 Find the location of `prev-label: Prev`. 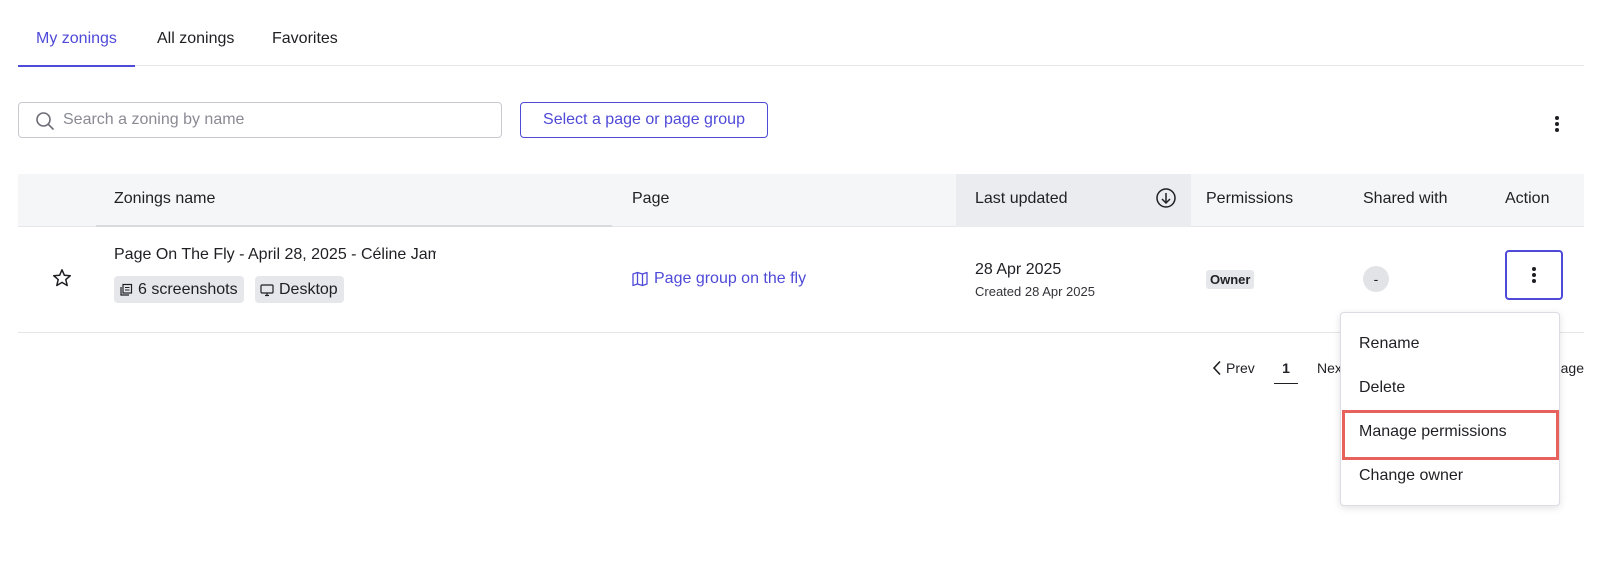

prev-label: Prev is located at coordinates (1240, 368).